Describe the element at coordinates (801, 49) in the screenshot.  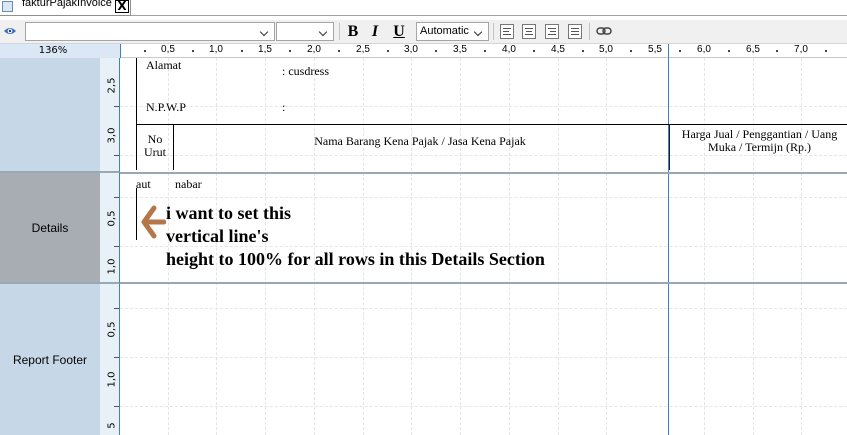
I see `ruler-label: 7,0` at that location.